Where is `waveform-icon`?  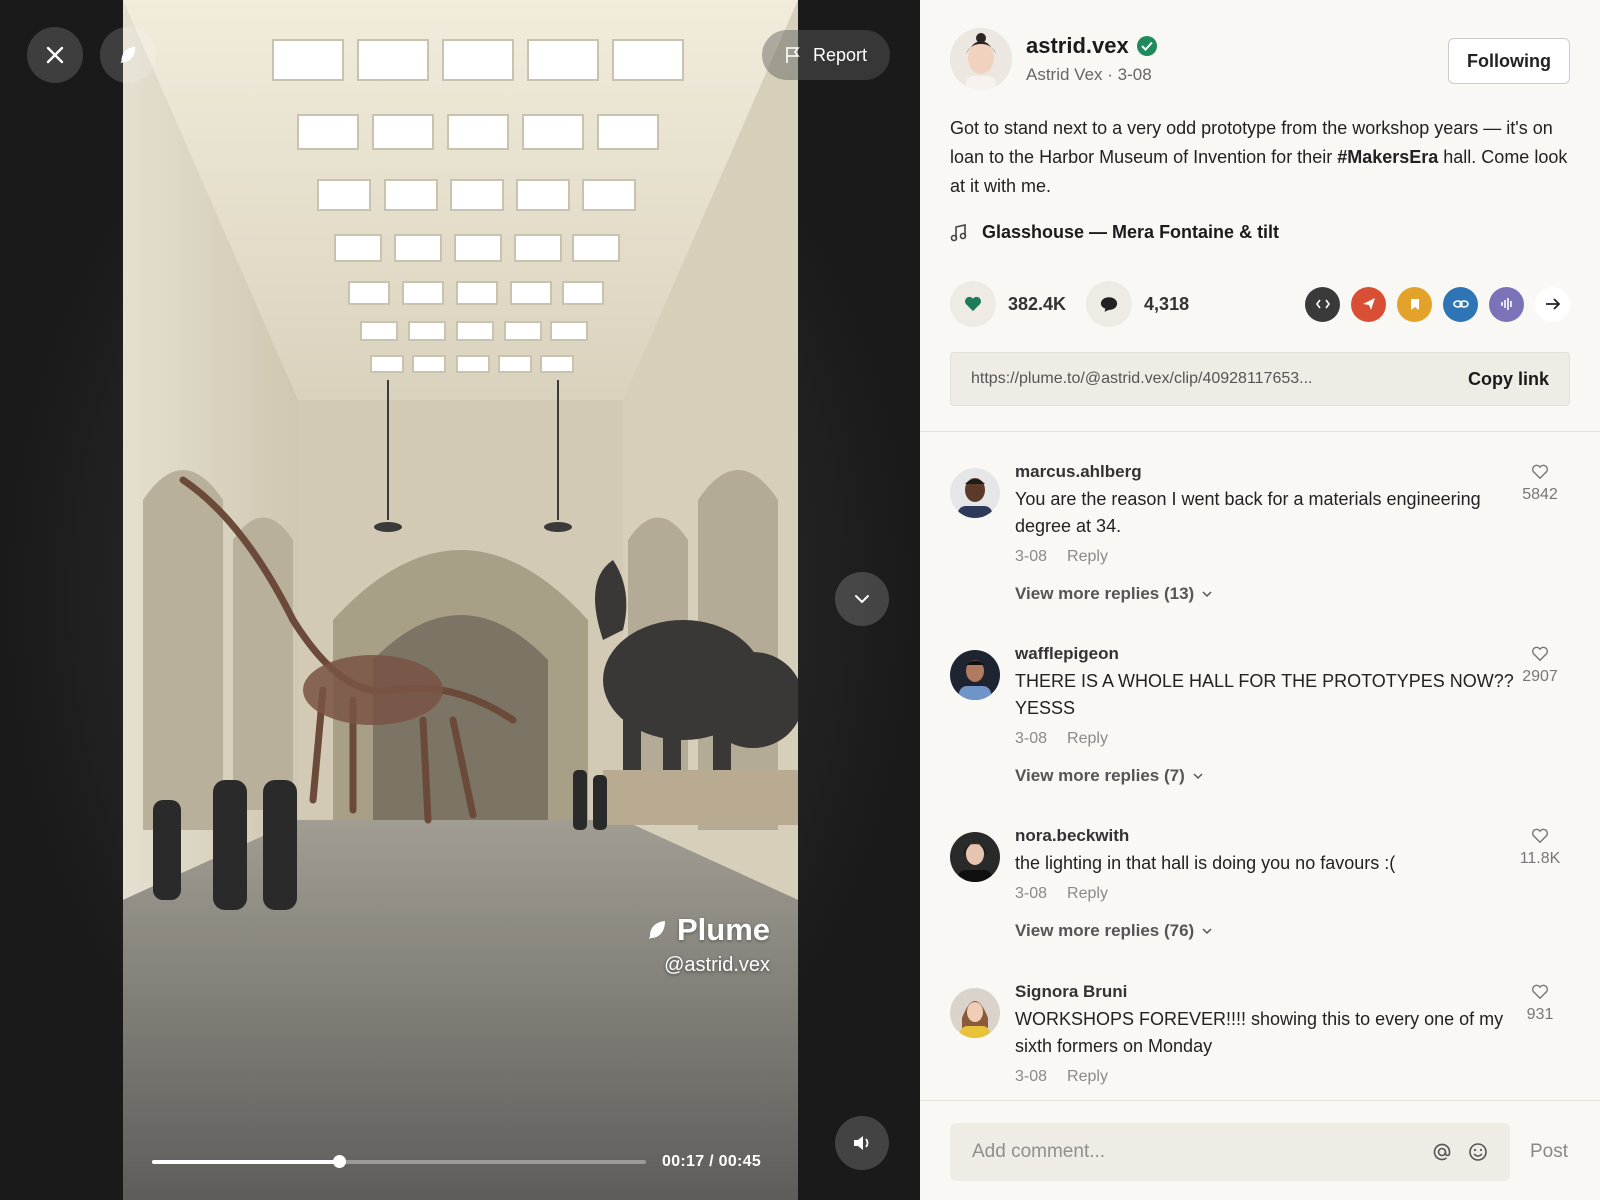 waveform-icon is located at coordinates (1506, 304).